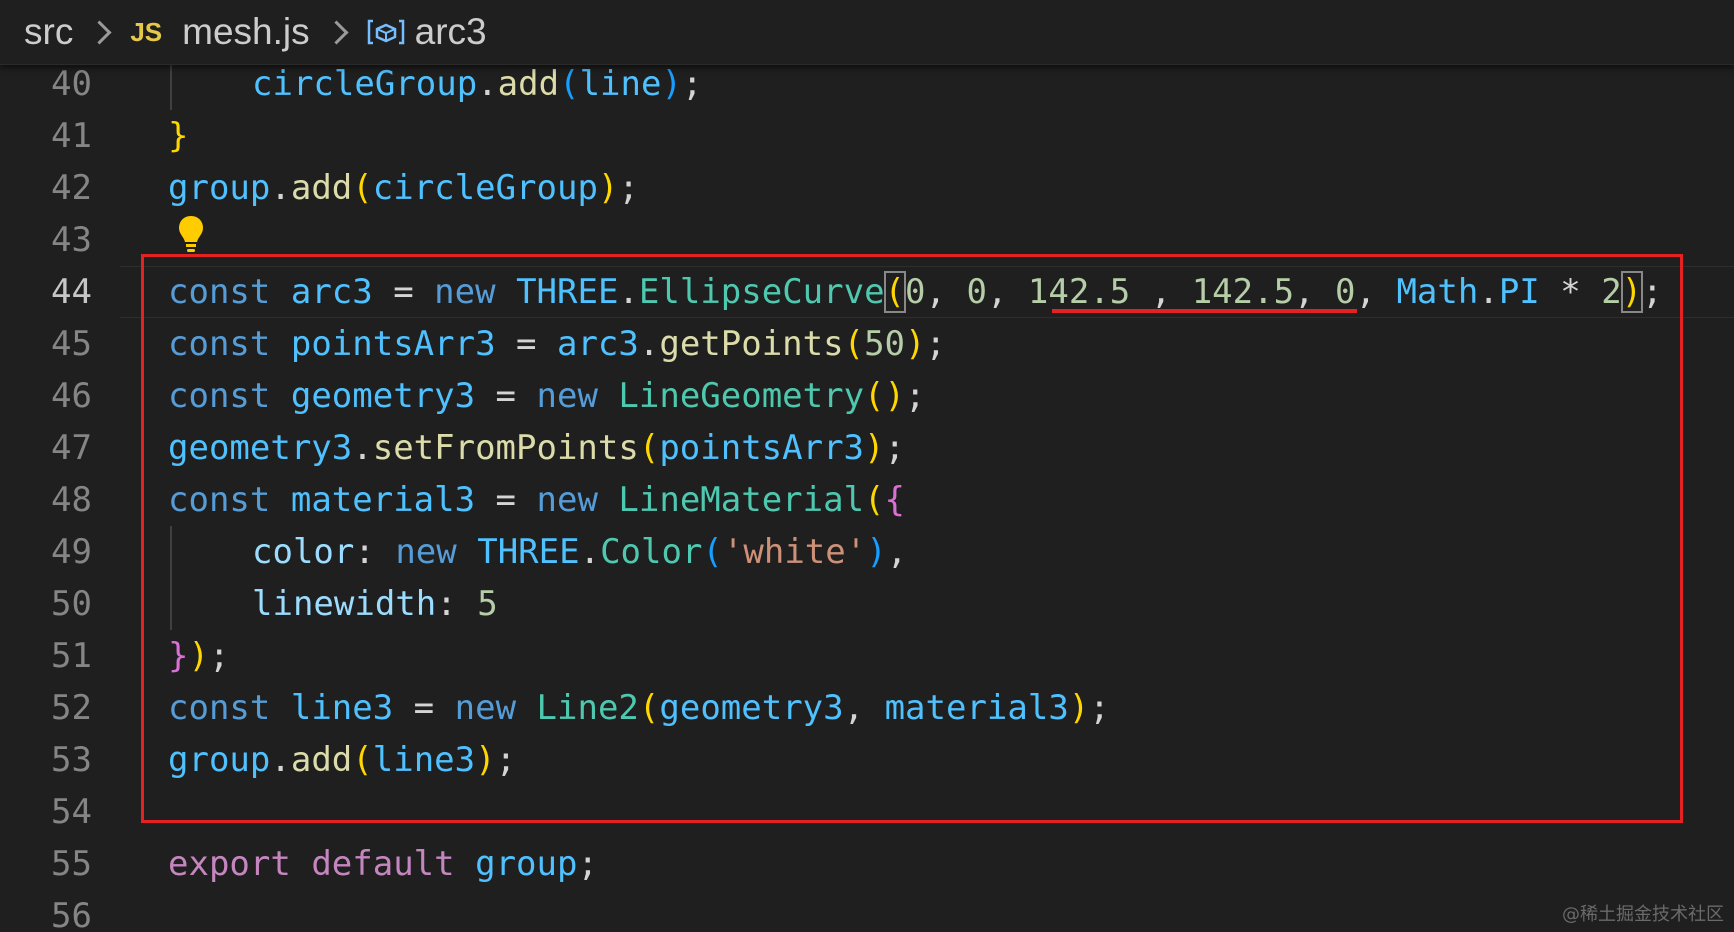 This screenshot has width=1734, height=932. I want to click on line-number: 53, so click(71, 760).